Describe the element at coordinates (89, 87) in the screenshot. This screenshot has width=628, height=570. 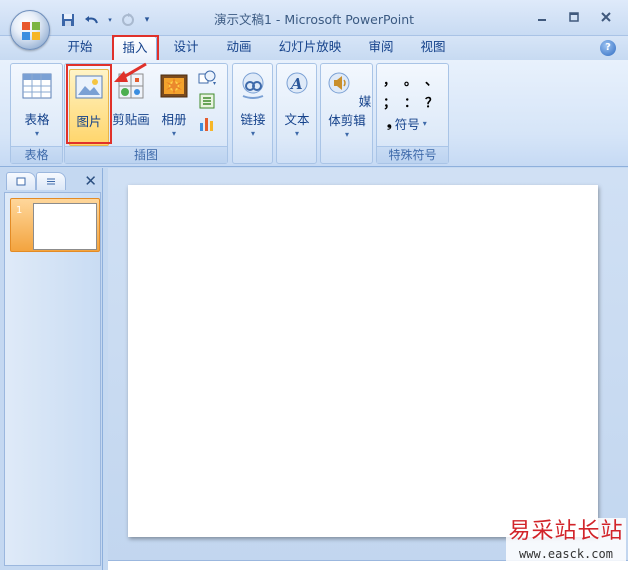
I see `picture-icon` at that location.